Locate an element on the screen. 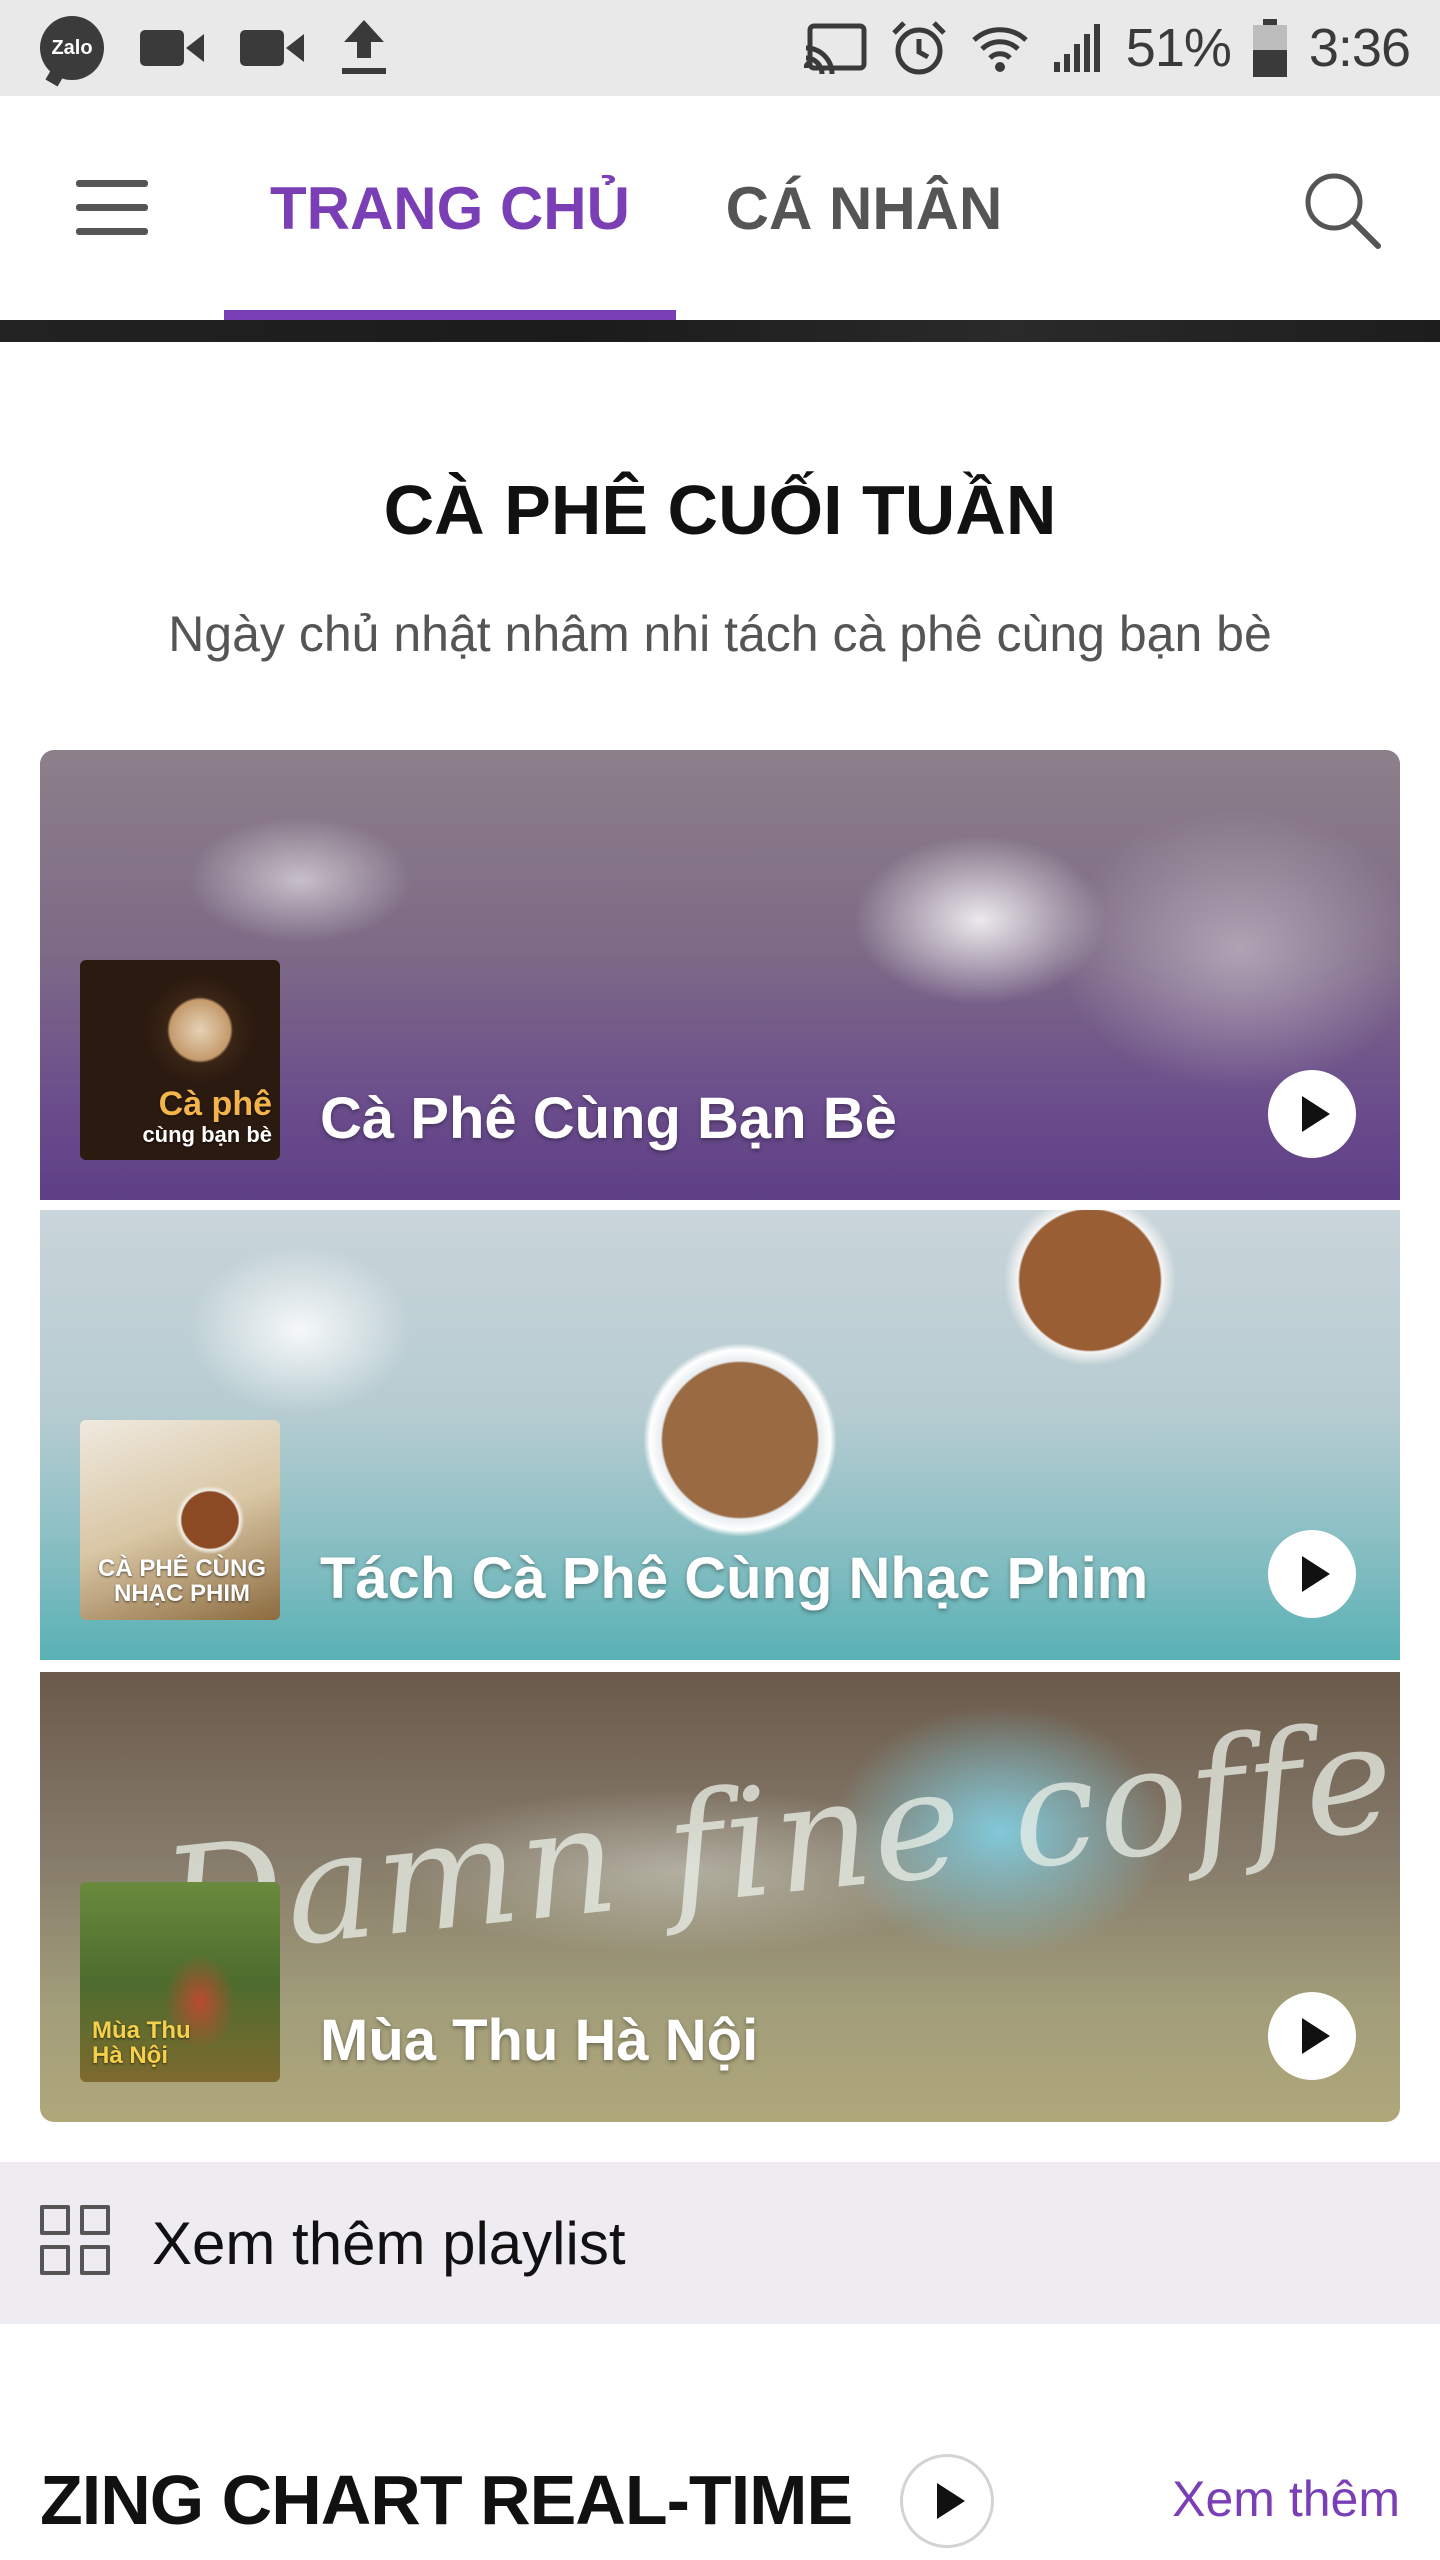 This screenshot has width=1440, height=2560. cast-icon is located at coordinates (835, 48).